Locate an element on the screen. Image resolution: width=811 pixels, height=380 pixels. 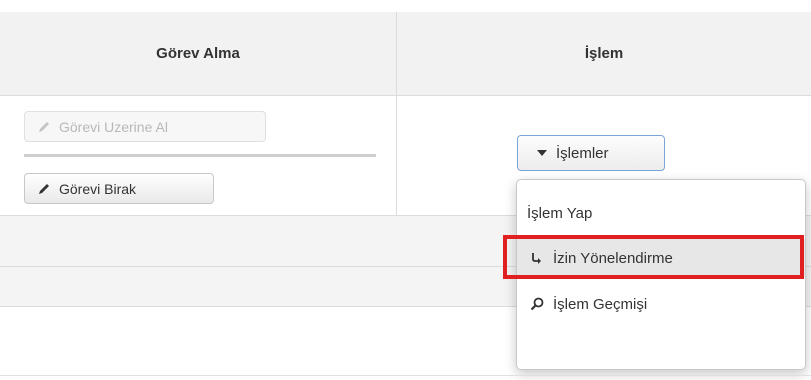
column-divider is located at coordinates (396, 113).